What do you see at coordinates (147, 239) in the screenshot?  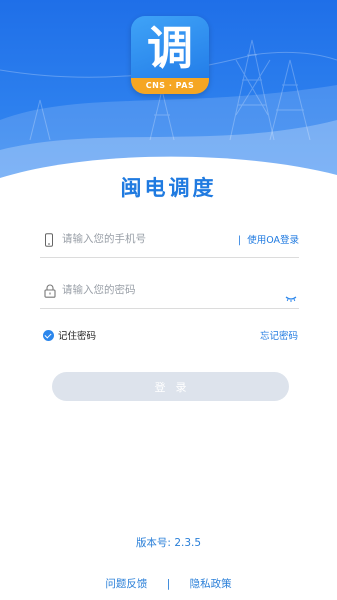 I see `phone-input` at bounding box center [147, 239].